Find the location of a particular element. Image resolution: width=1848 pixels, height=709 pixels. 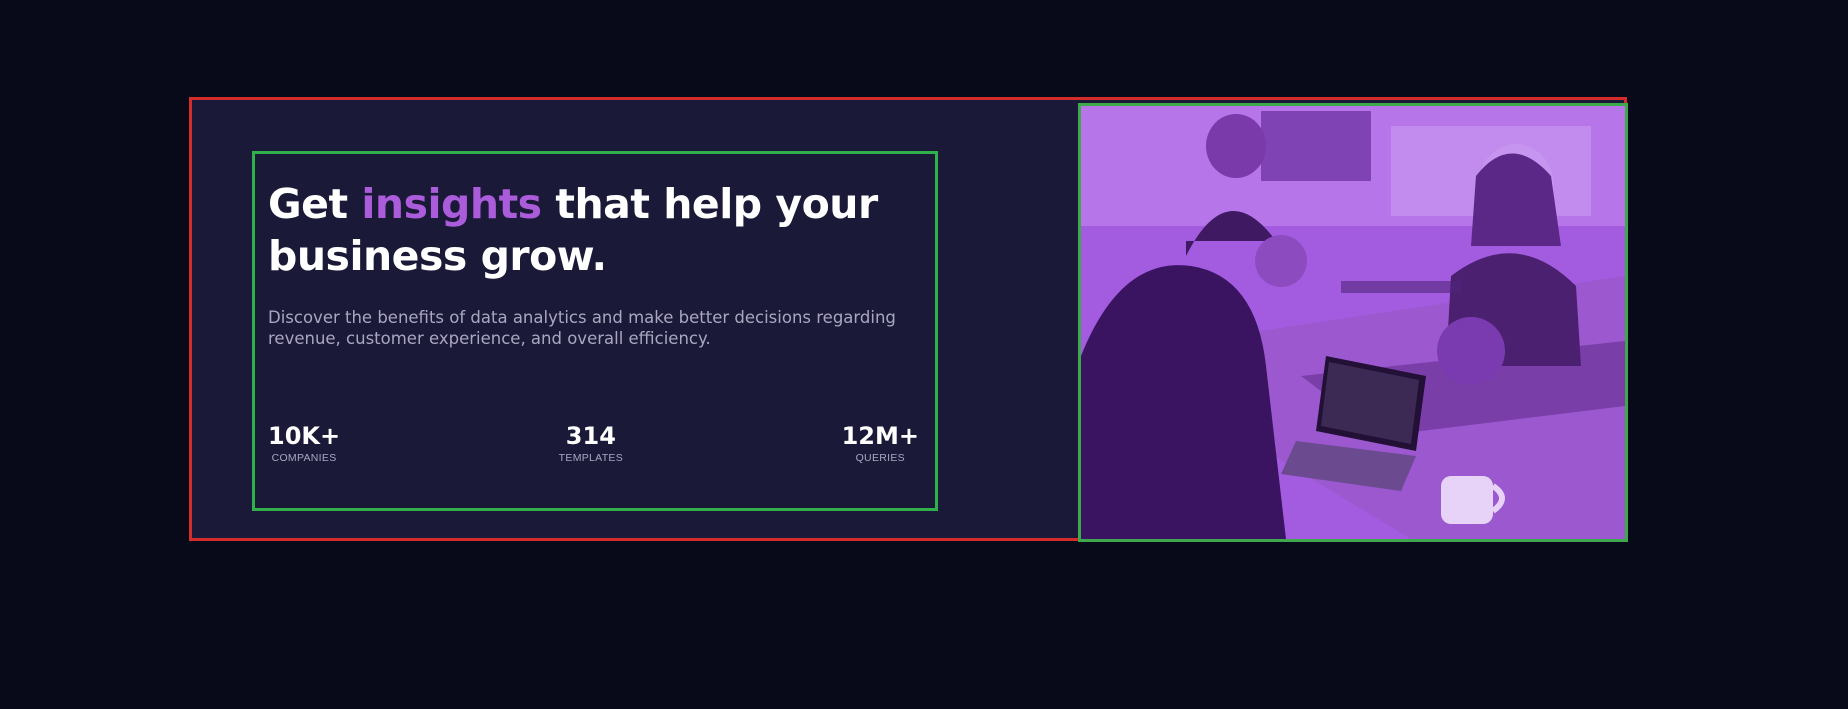

stat-value: 314 is located at coordinates (590, 436).